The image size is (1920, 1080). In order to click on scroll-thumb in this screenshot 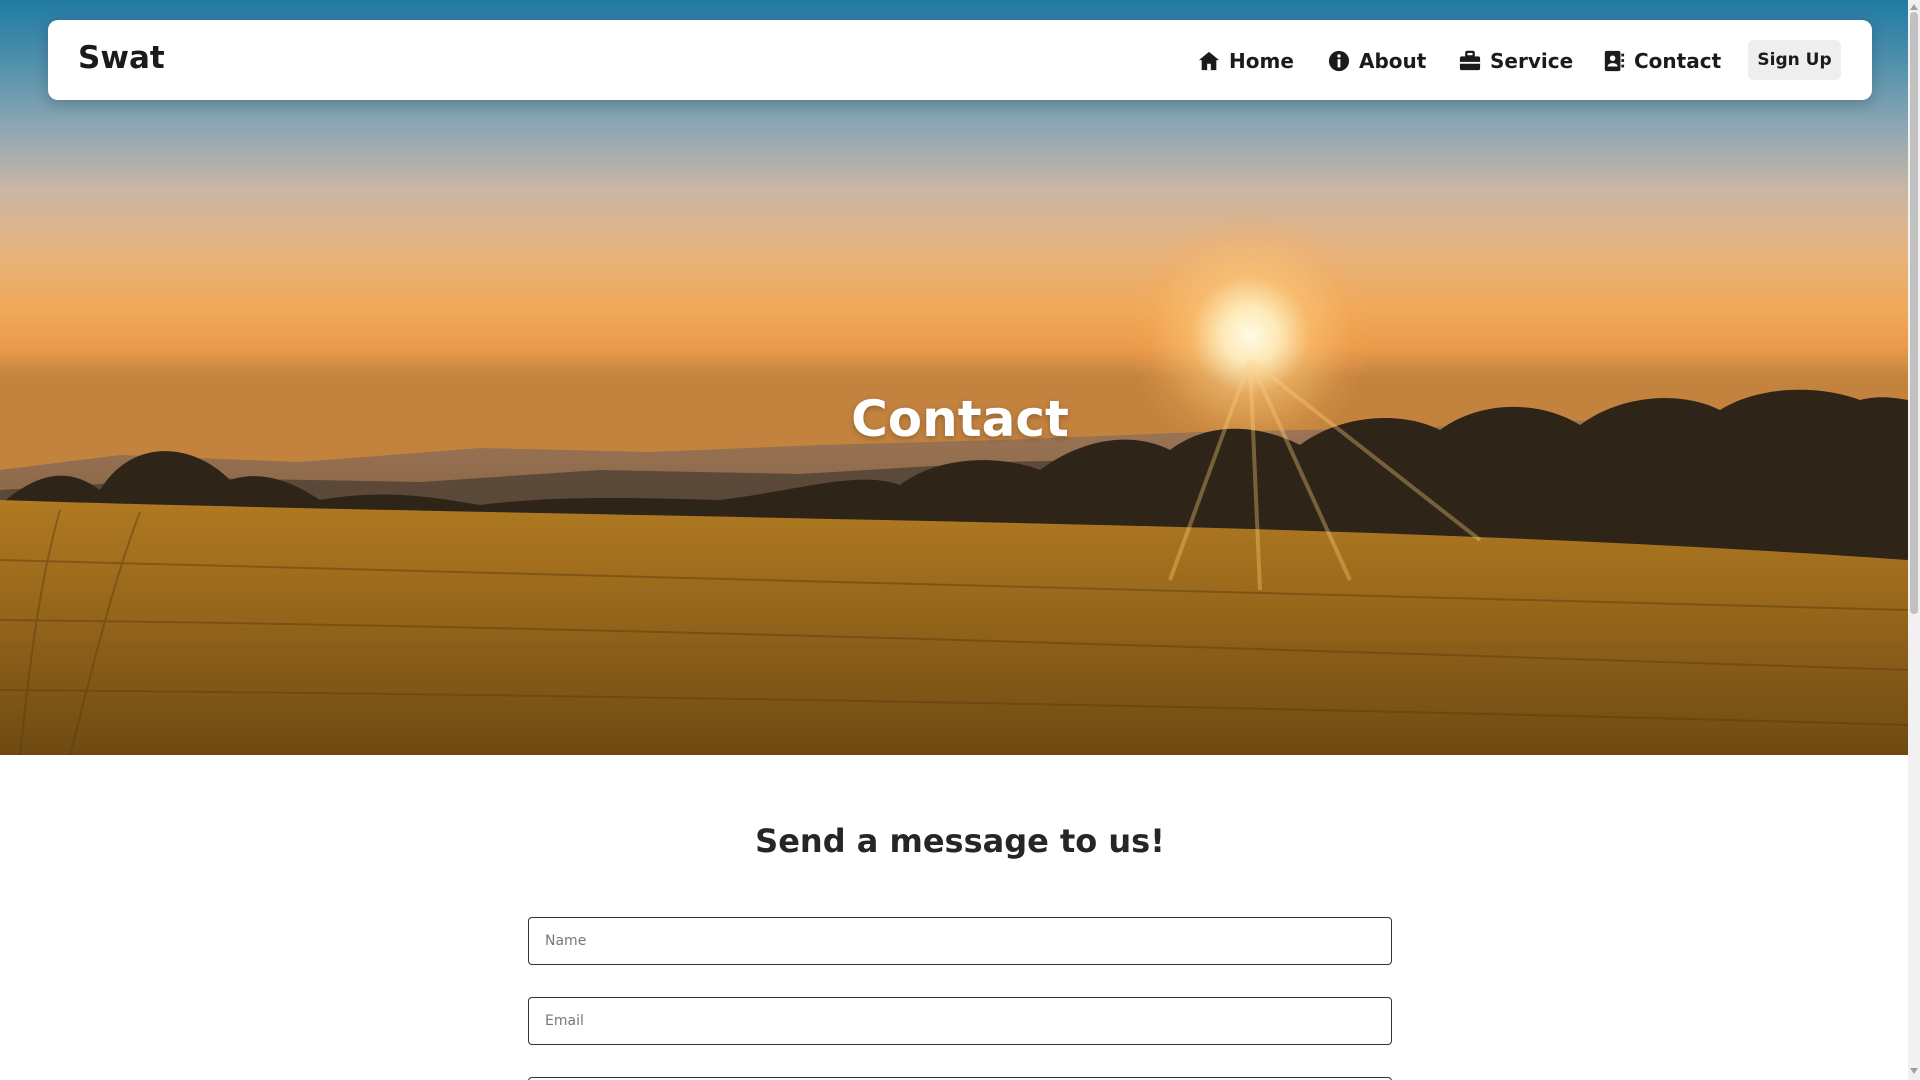, I will do `click(1914, 313)`.